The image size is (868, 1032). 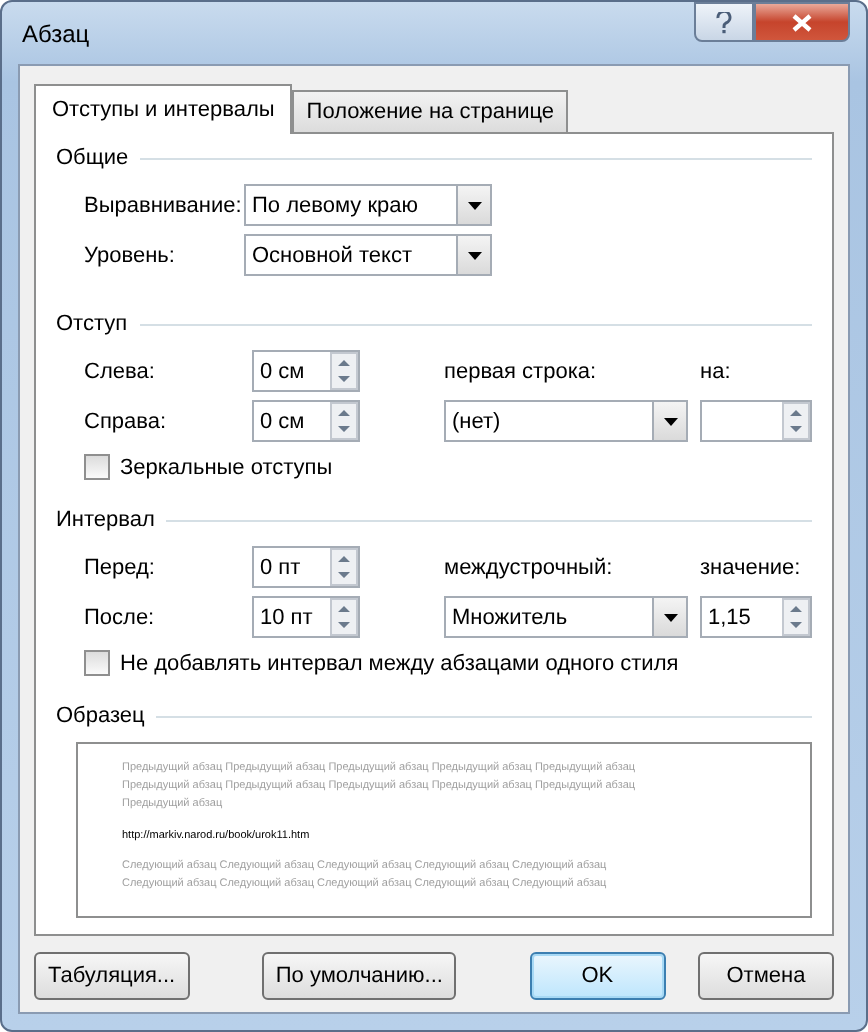 I want to click on dropdown: Множитель, so click(x=566, y=617).